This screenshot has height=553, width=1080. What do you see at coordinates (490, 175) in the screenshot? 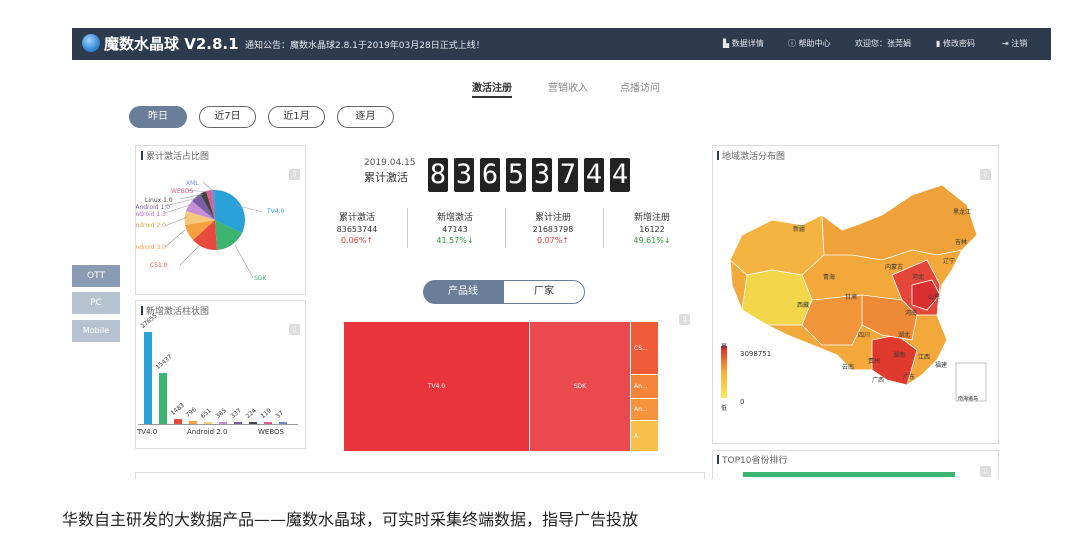
I see `counter-digit: 6` at bounding box center [490, 175].